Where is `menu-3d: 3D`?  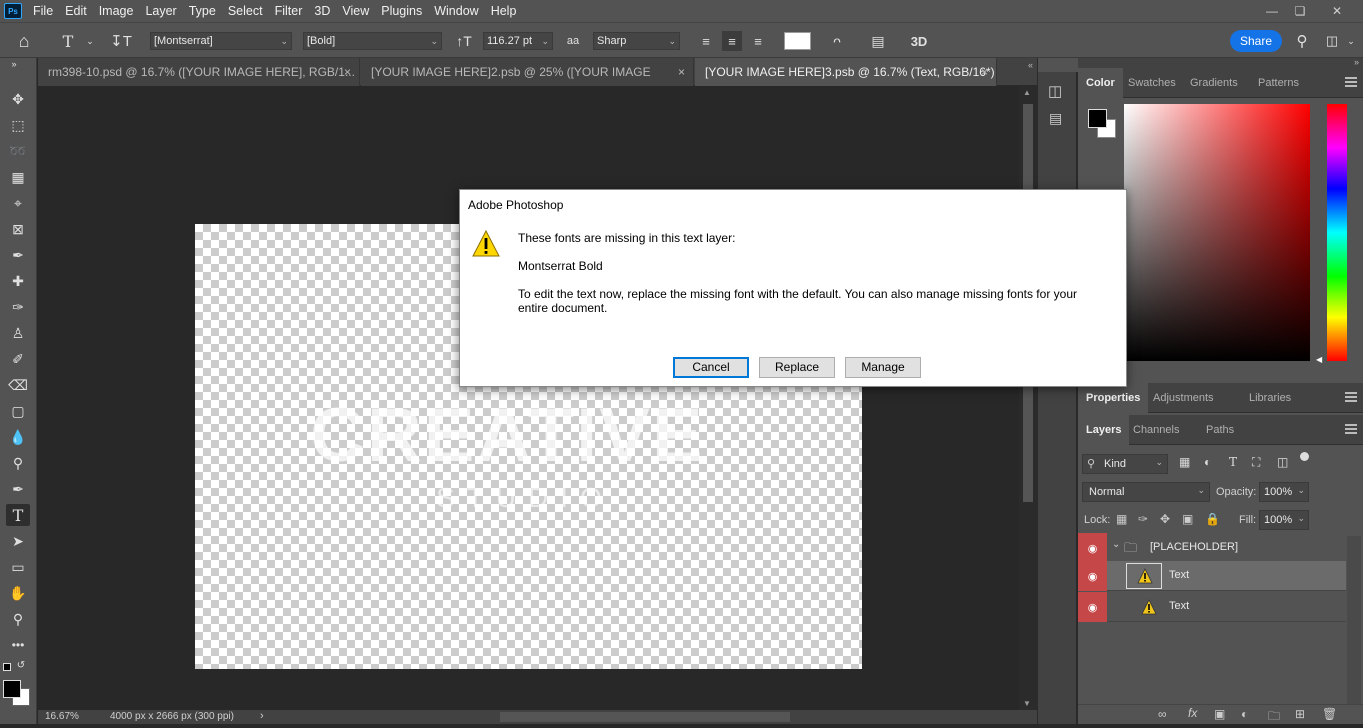 menu-3d: 3D is located at coordinates (322, 11).